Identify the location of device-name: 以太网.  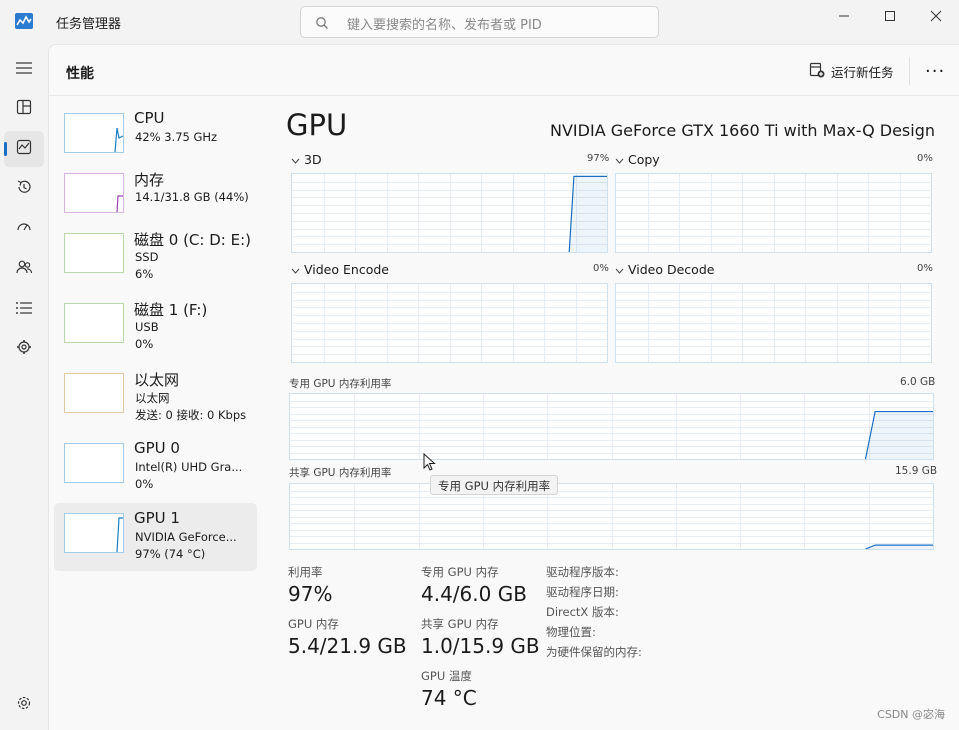
(157, 380).